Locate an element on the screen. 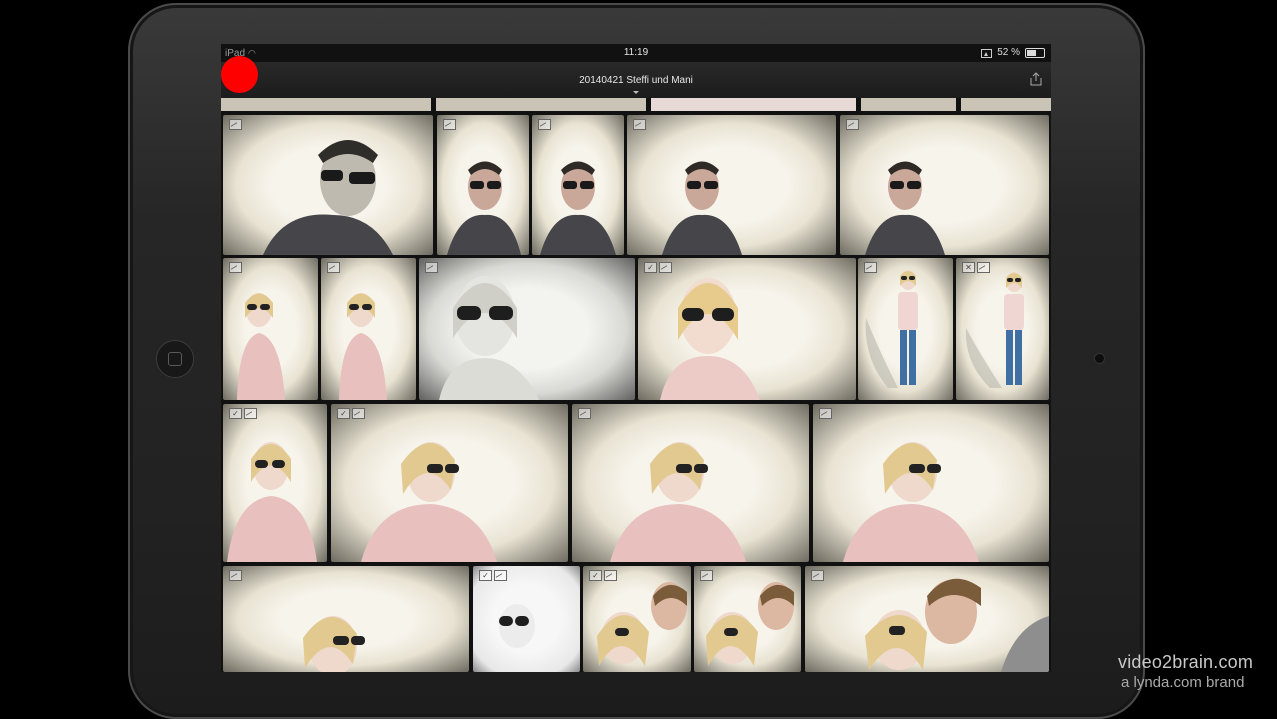  collection-title: 20140421 Steffi und Mani is located at coordinates (636, 80).